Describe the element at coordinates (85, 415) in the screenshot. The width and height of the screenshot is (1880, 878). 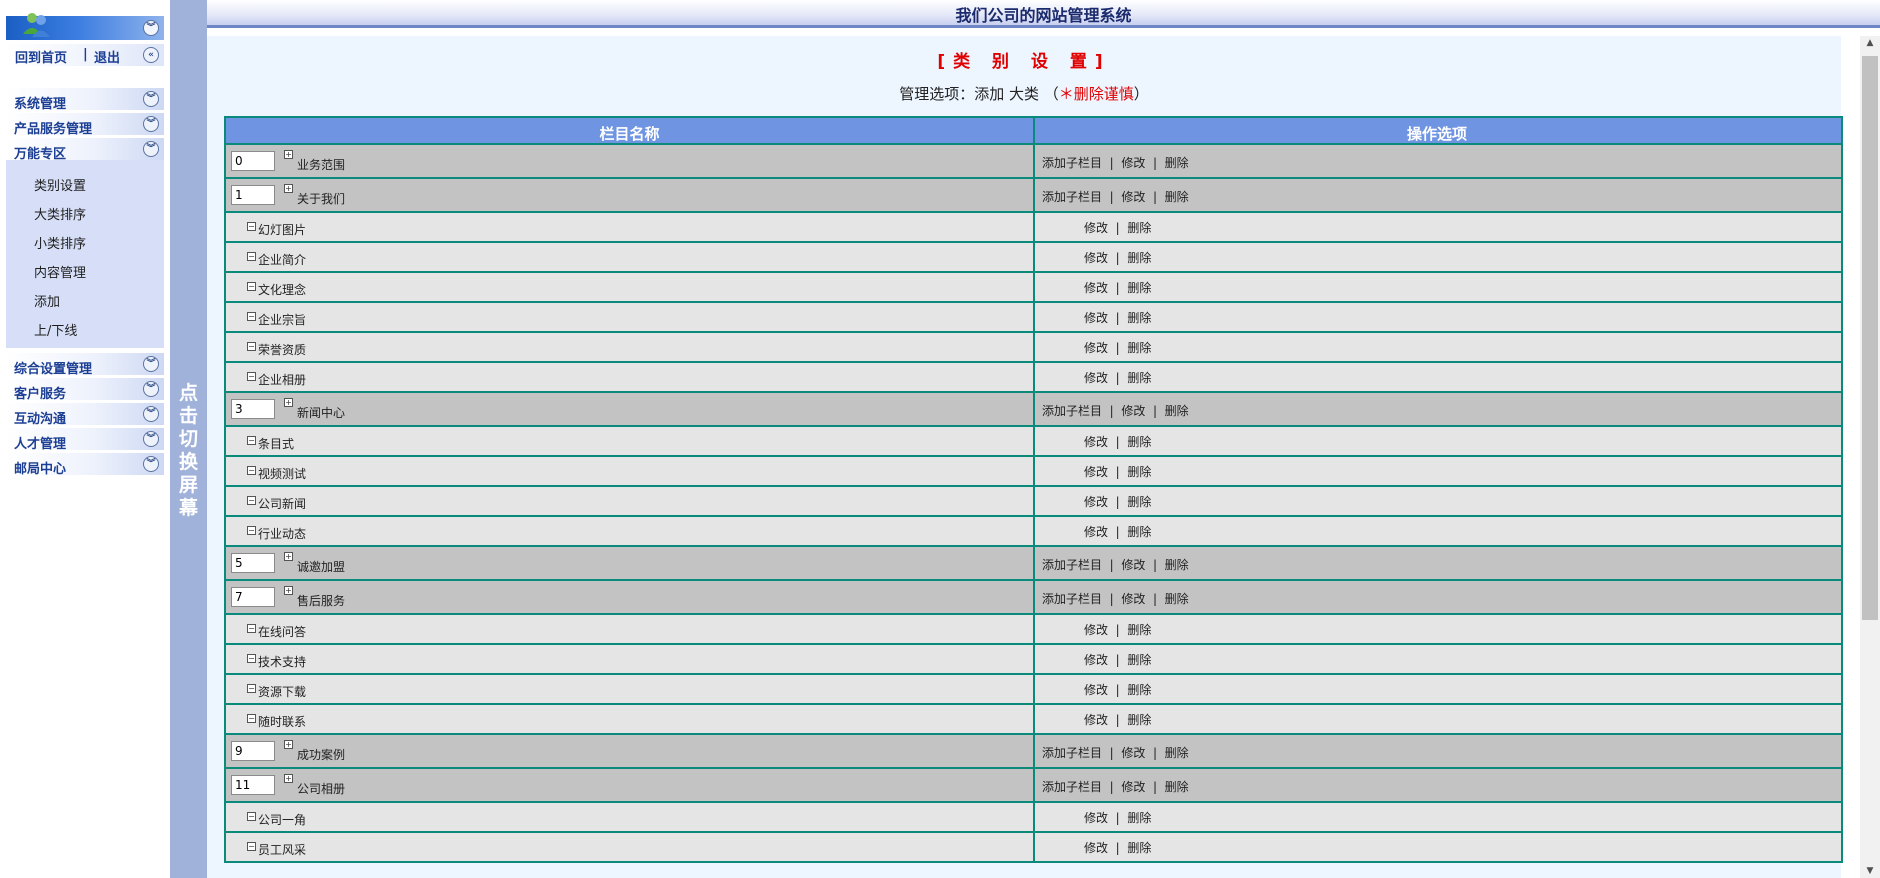
I see `sidebar-section-interaction: 互动沟通 ︾` at that location.